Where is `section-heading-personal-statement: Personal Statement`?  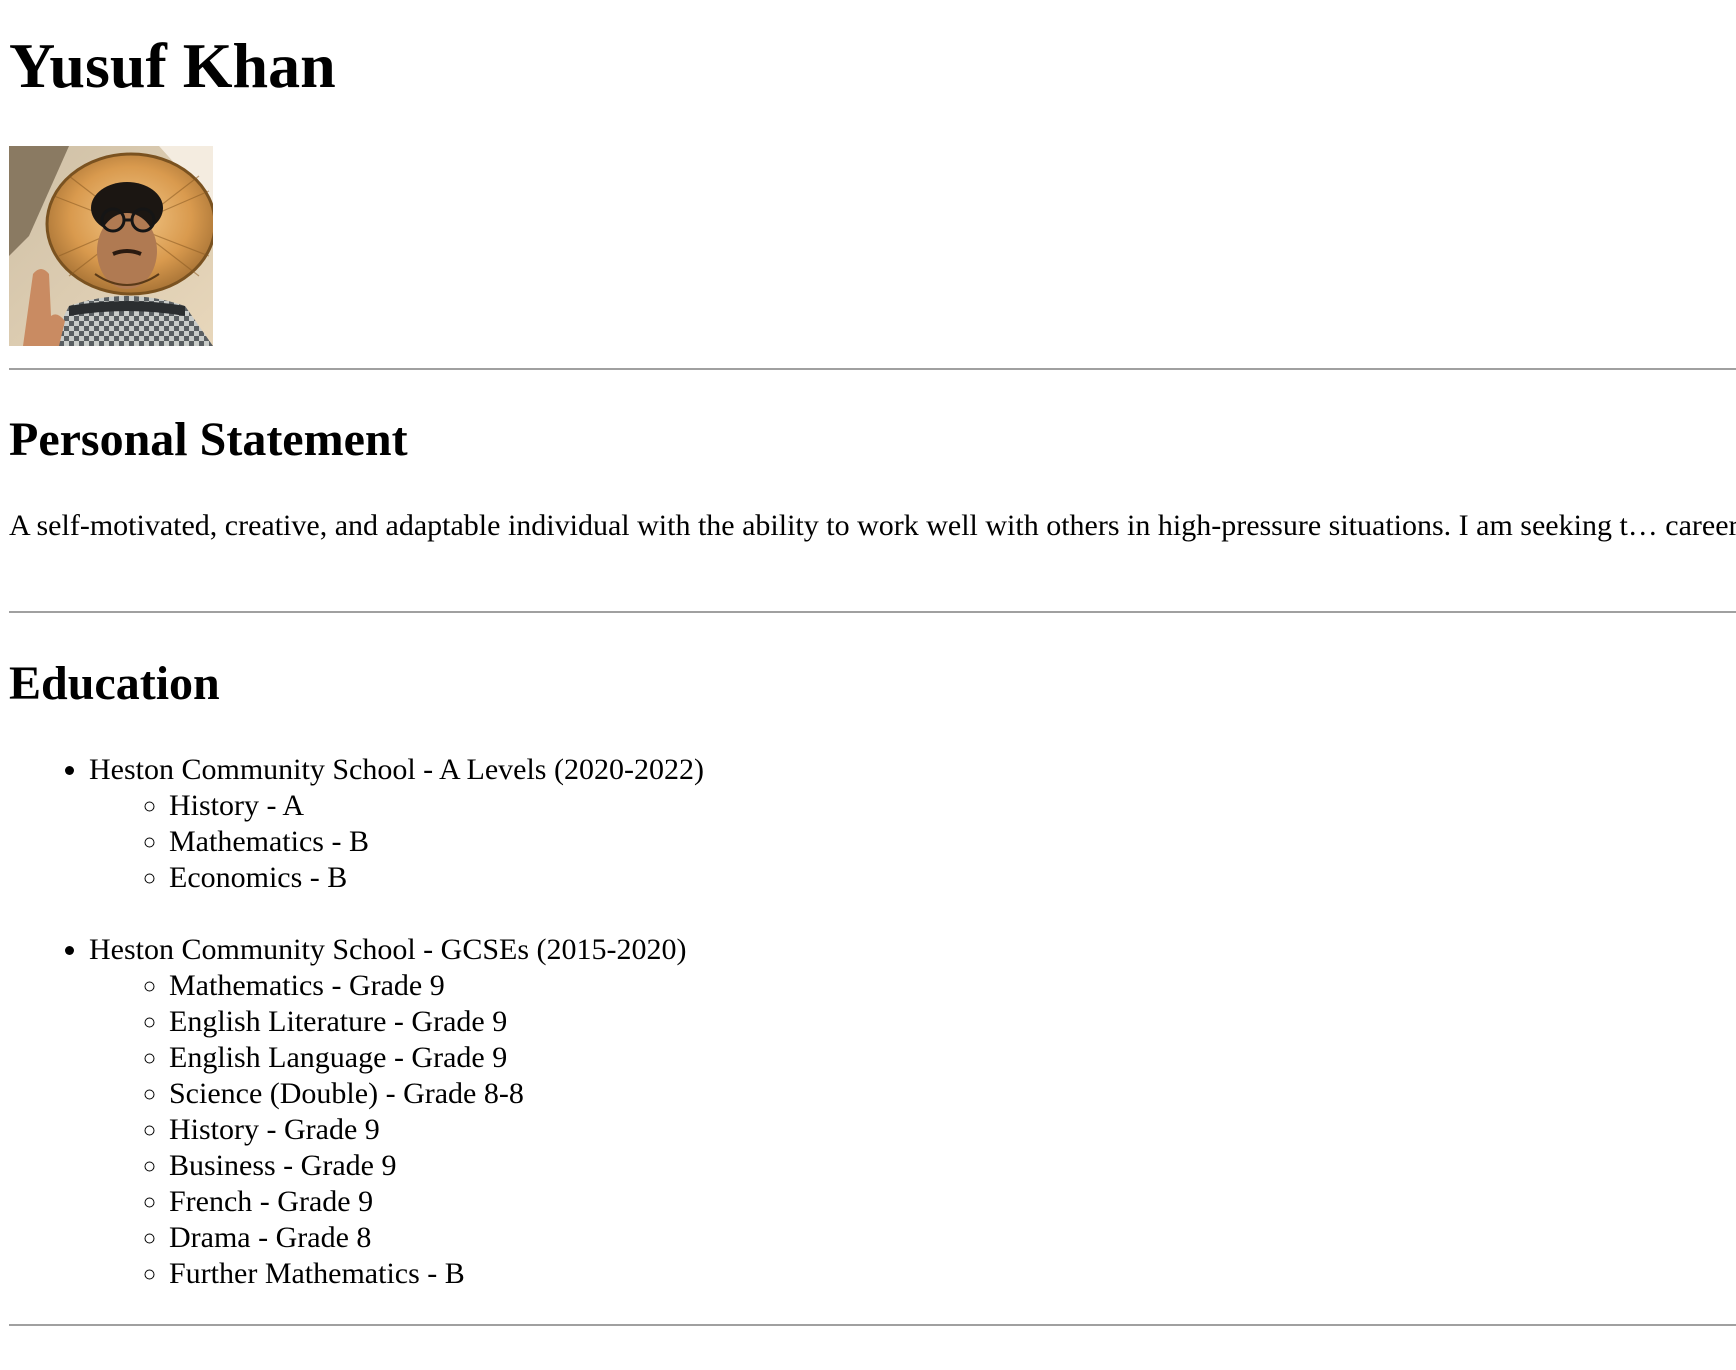
section-heading-personal-statement: Personal Statement is located at coordinates (208, 439).